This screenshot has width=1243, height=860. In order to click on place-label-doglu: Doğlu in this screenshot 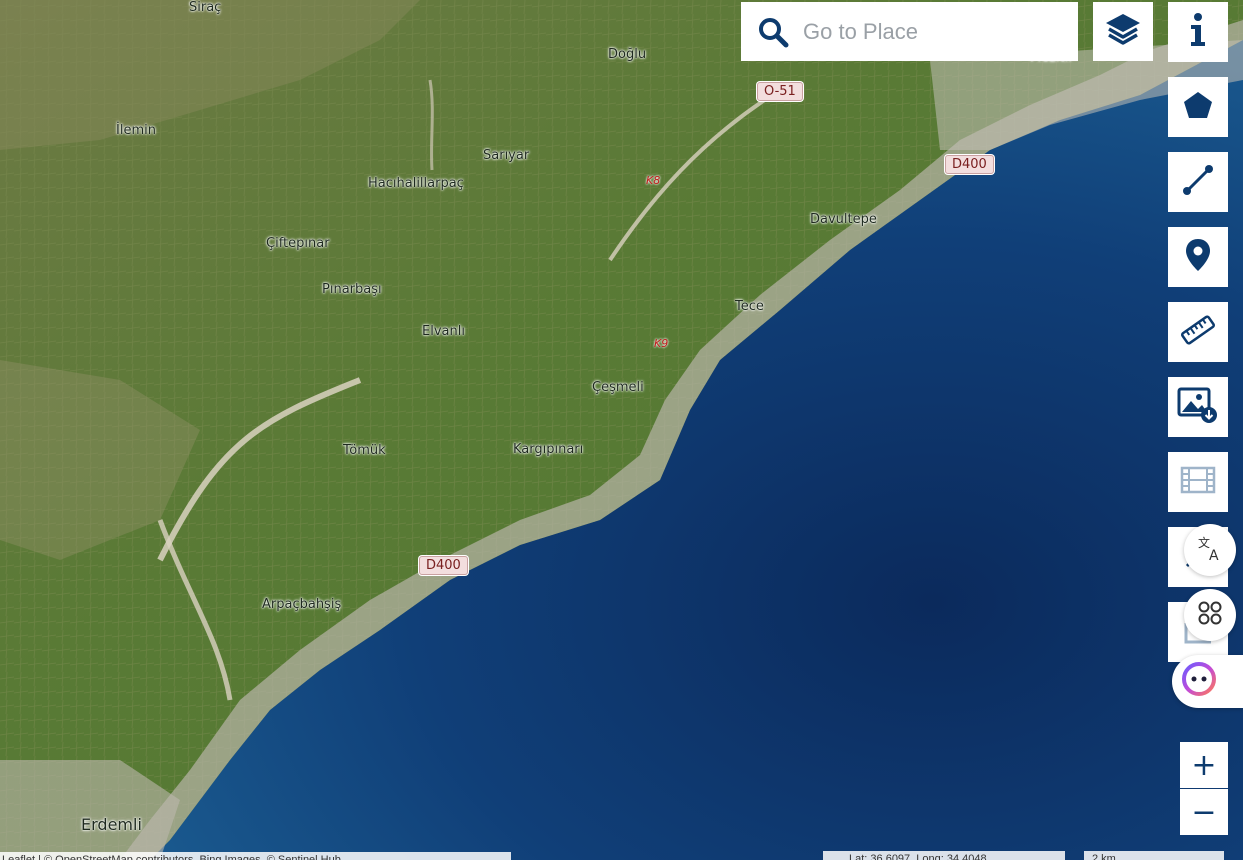, I will do `click(627, 54)`.